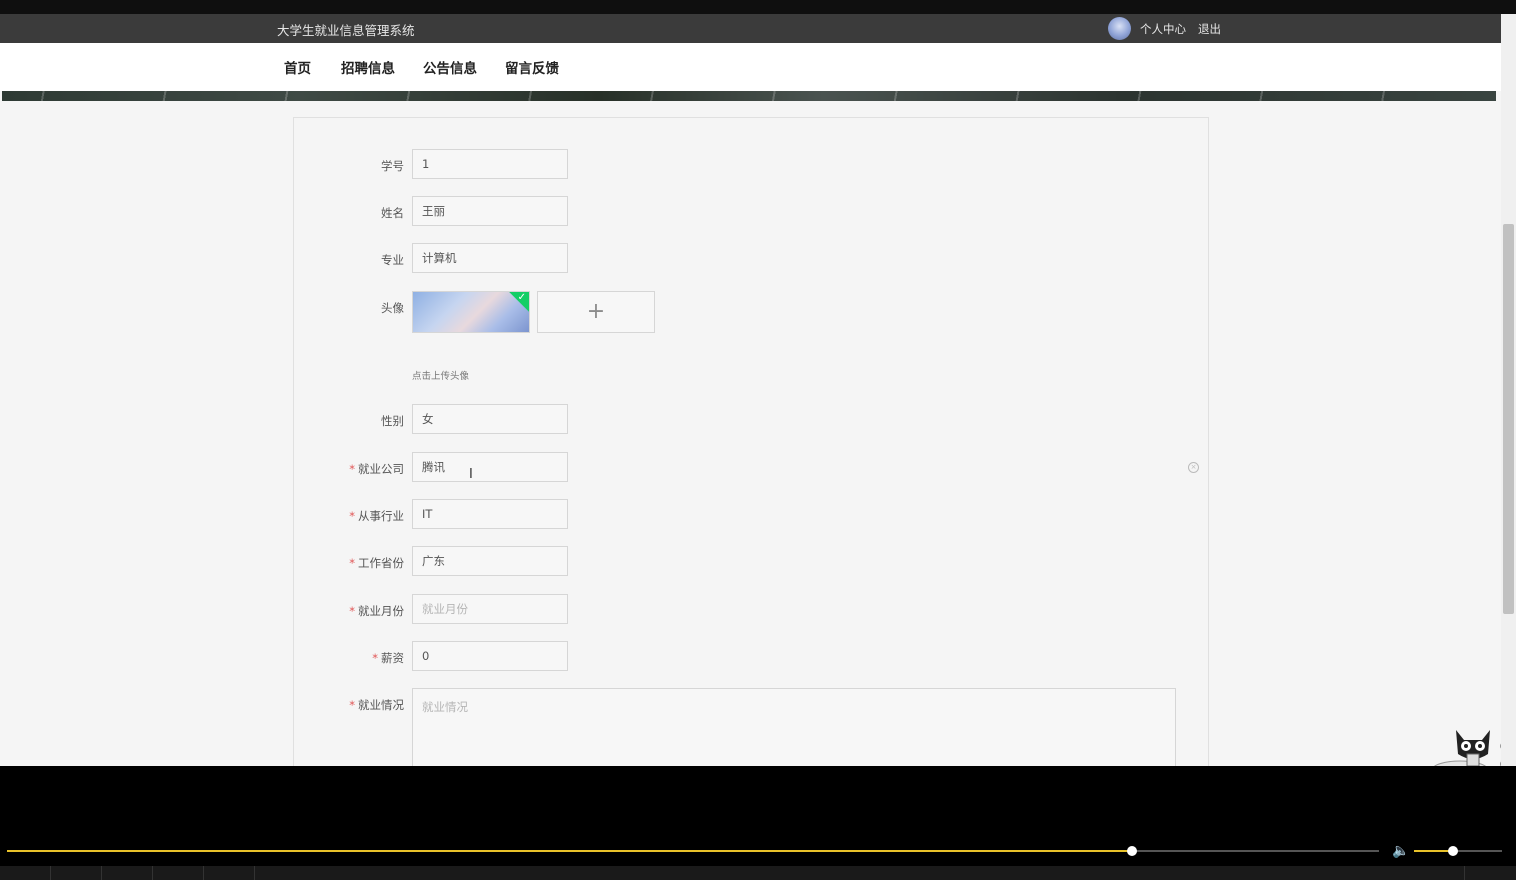 This screenshot has height=880, width=1516. Describe the element at coordinates (1400, 851) in the screenshot. I see `volume-icon: 🔈` at that location.